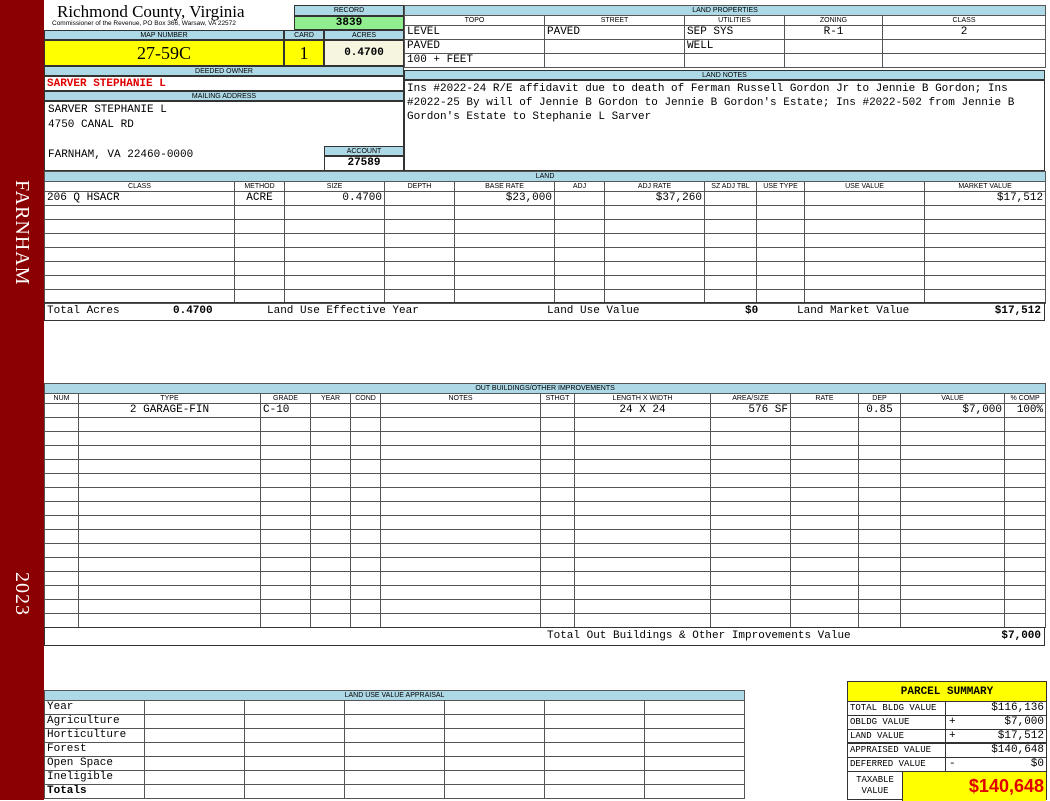  I want to click on column-header: RATE, so click(824, 398).